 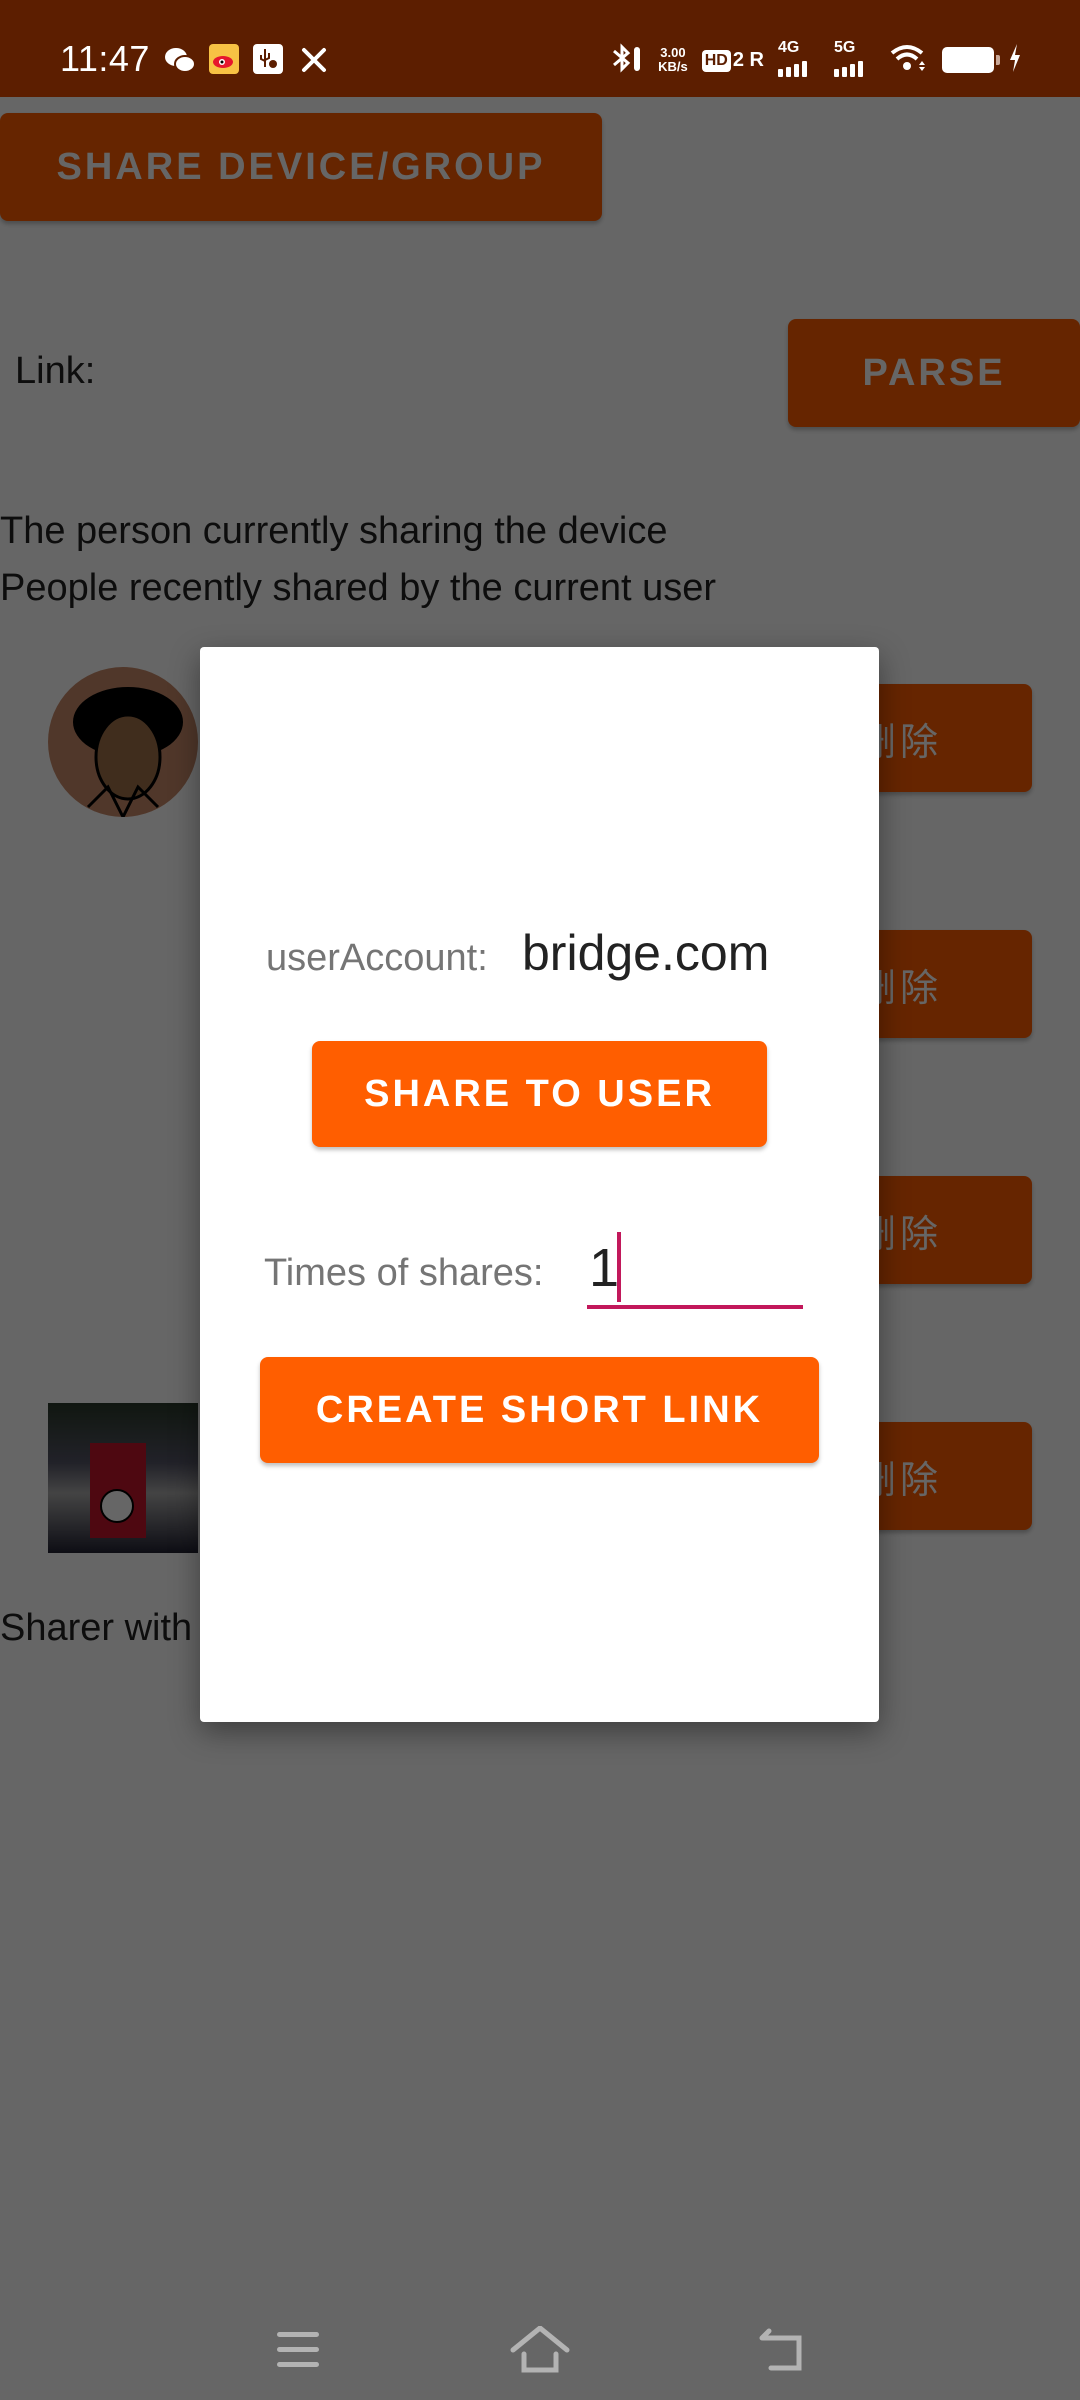 What do you see at coordinates (782, 2350) in the screenshot?
I see `back-icon` at bounding box center [782, 2350].